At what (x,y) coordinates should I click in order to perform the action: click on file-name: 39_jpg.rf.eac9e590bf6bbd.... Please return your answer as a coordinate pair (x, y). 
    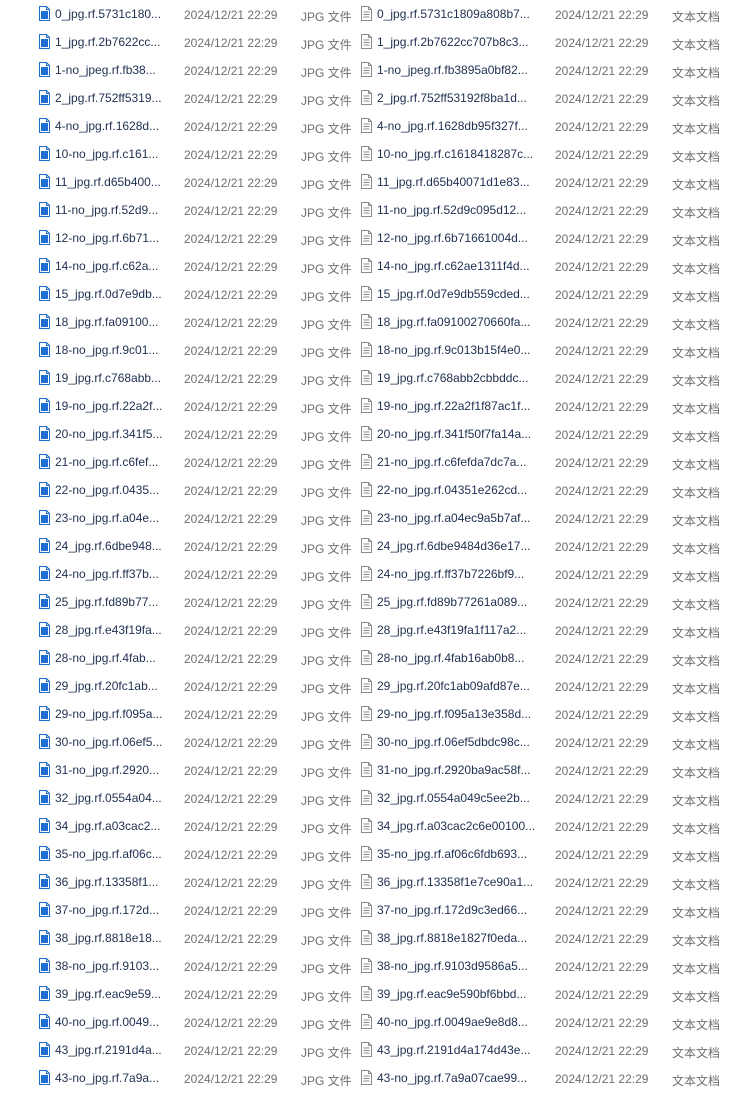
    Looking at the image, I should click on (461, 994).